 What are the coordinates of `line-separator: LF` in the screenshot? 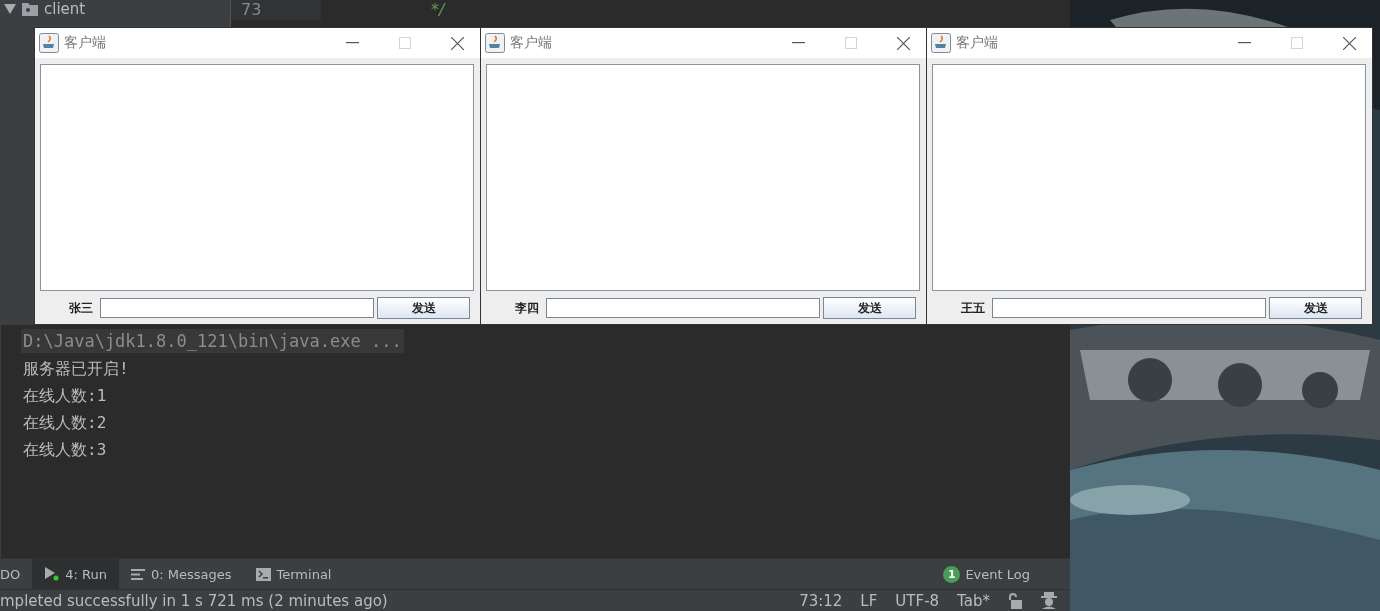 It's located at (869, 600).